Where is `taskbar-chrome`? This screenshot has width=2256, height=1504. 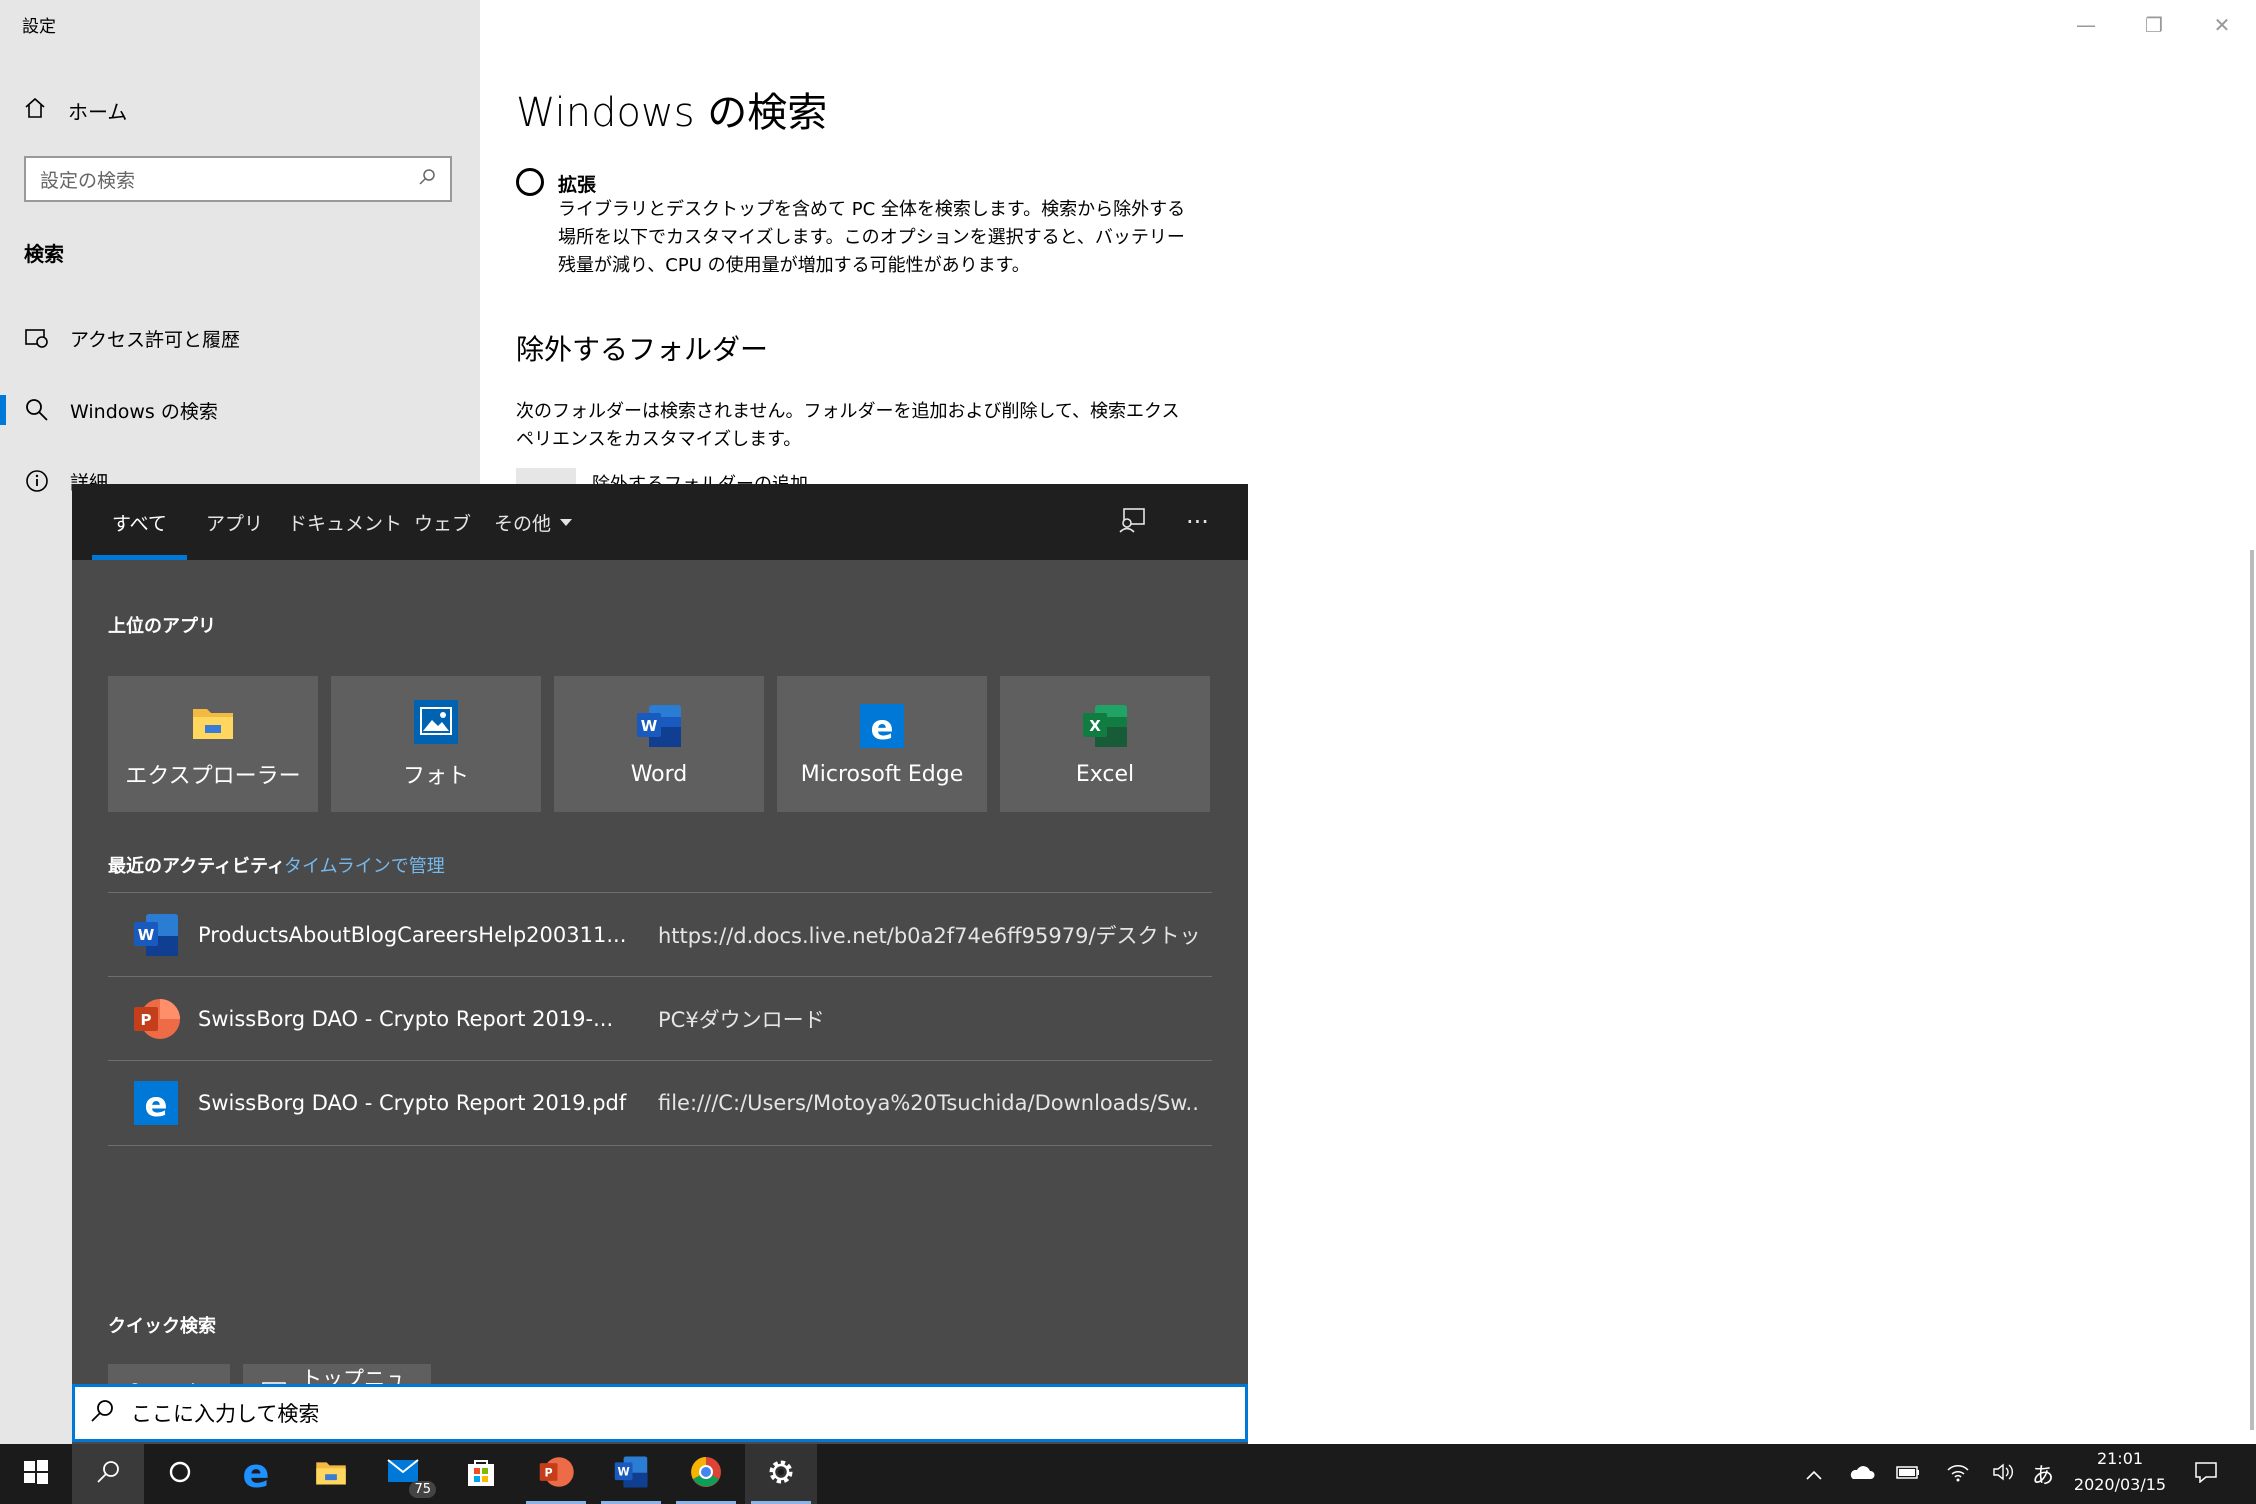
taskbar-chrome is located at coordinates (706, 1474).